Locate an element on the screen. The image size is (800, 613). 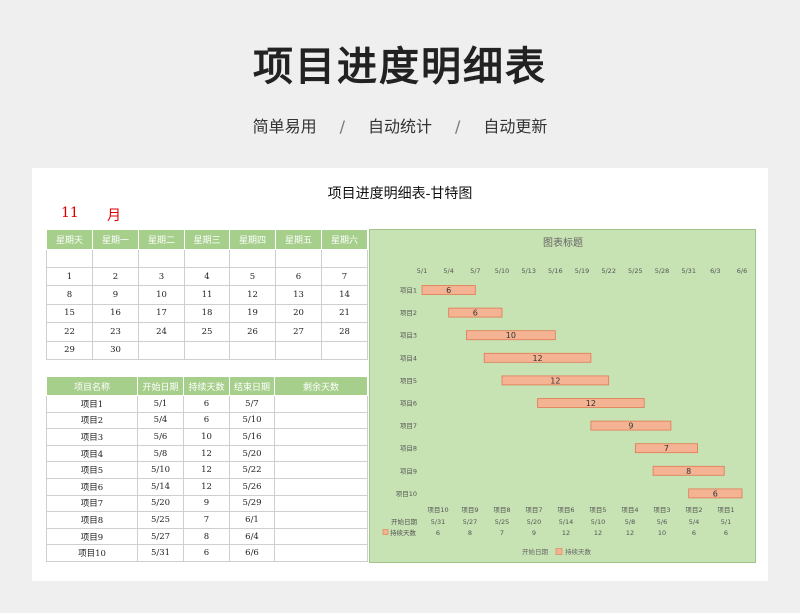
project-row: 项目7 5/20 9 5/29 is located at coordinates (207, 503).